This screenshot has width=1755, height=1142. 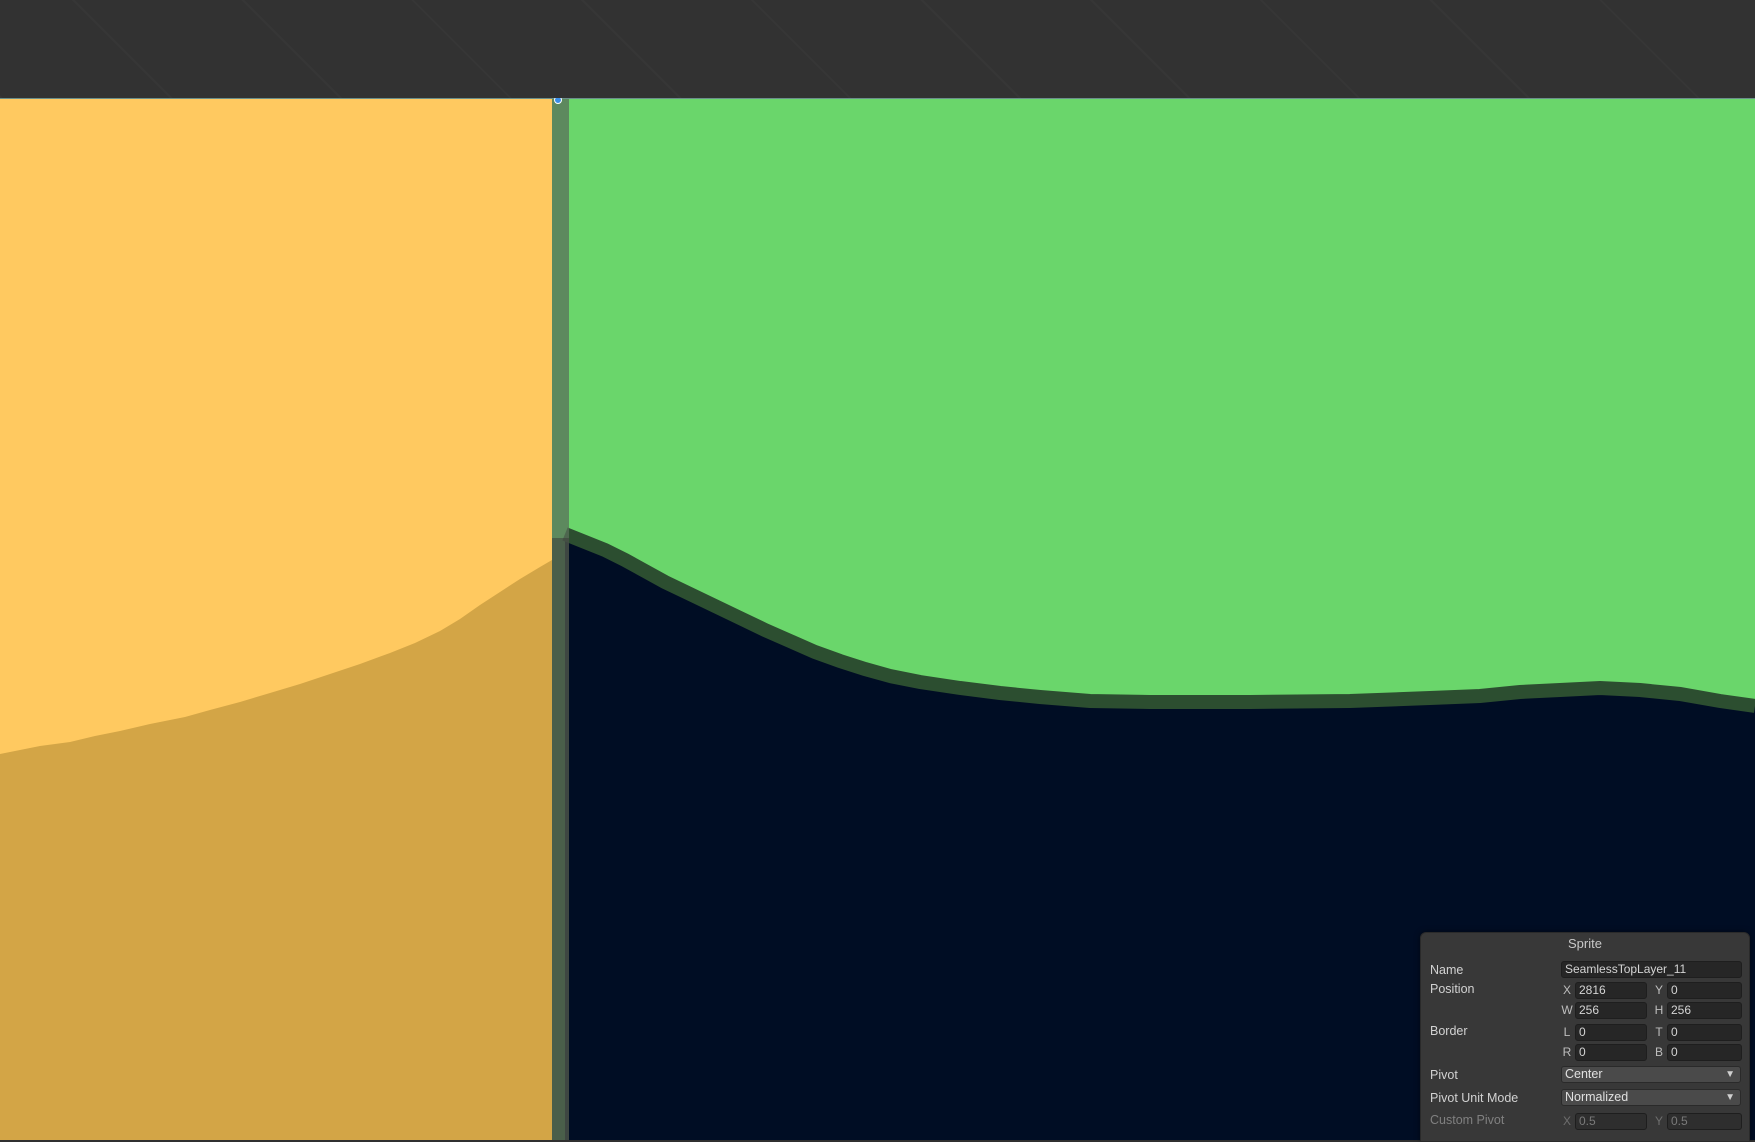 I want to click on position-w-field: 256, so click(x=1611, y=1010).